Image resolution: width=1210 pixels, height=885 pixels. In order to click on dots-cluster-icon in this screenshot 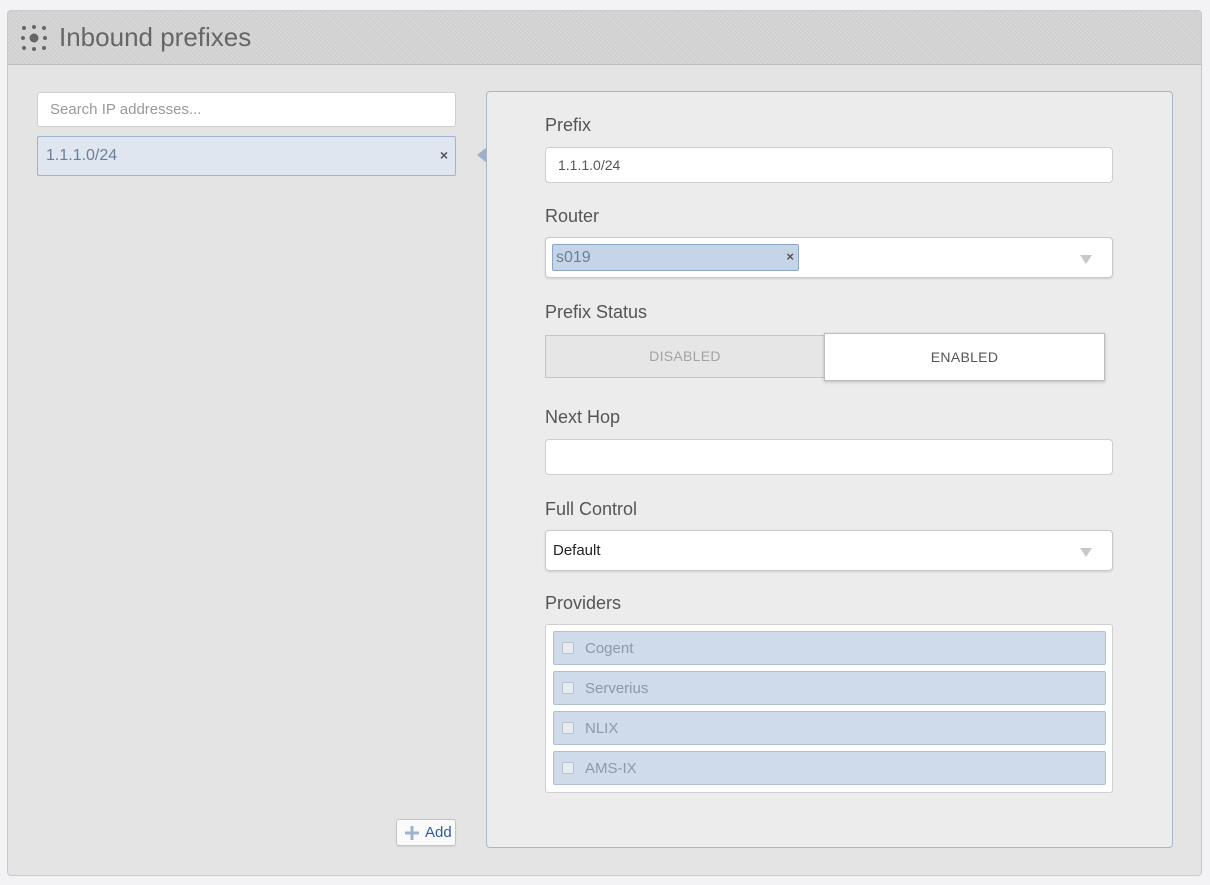, I will do `click(34, 38)`.